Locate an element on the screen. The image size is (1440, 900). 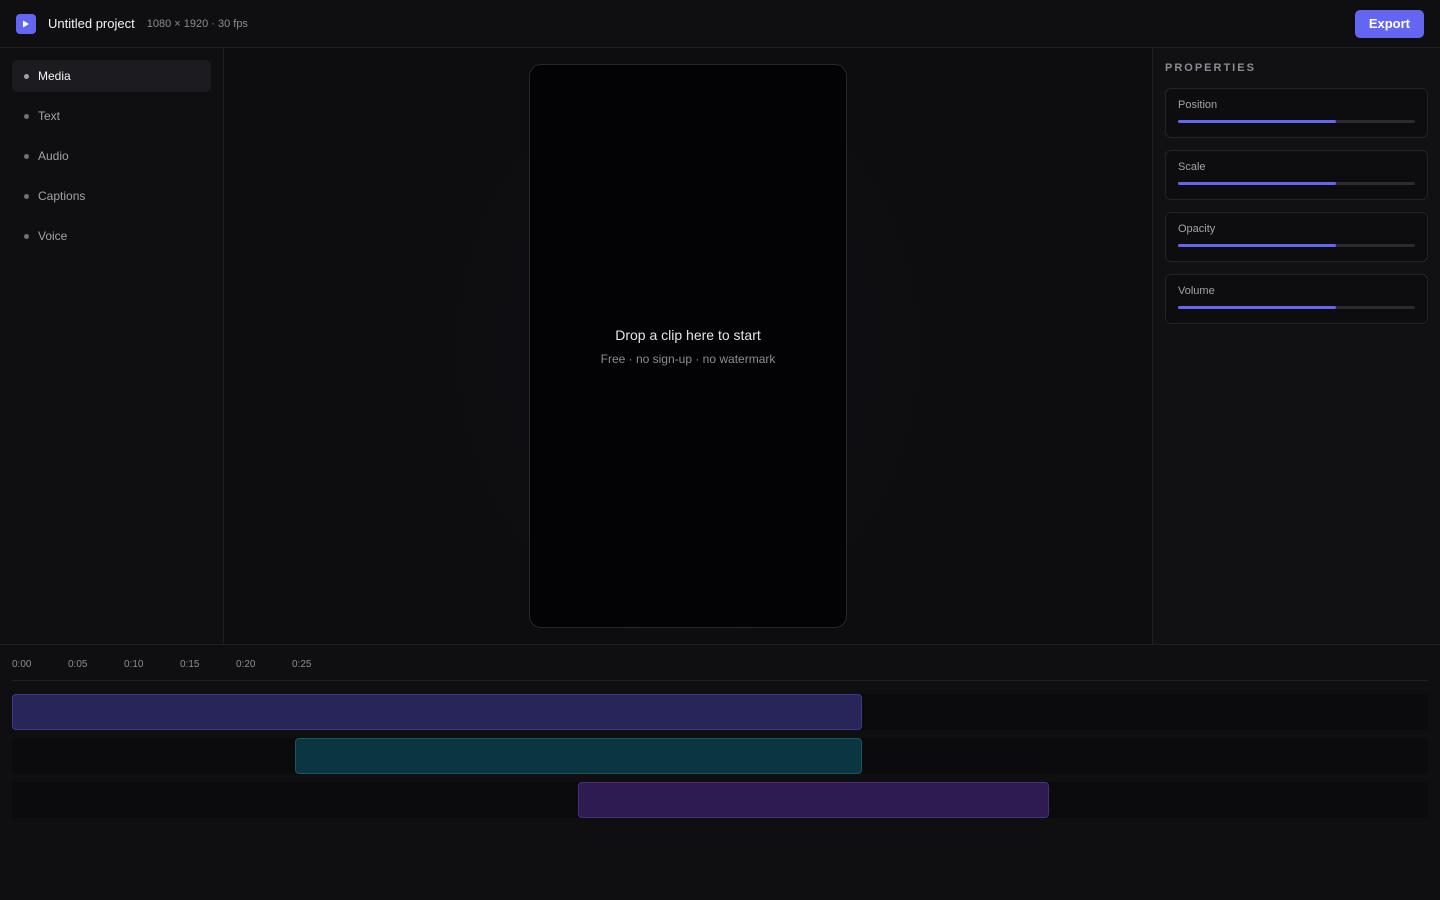
sidebar-item-text: Text is located at coordinates (111, 116).